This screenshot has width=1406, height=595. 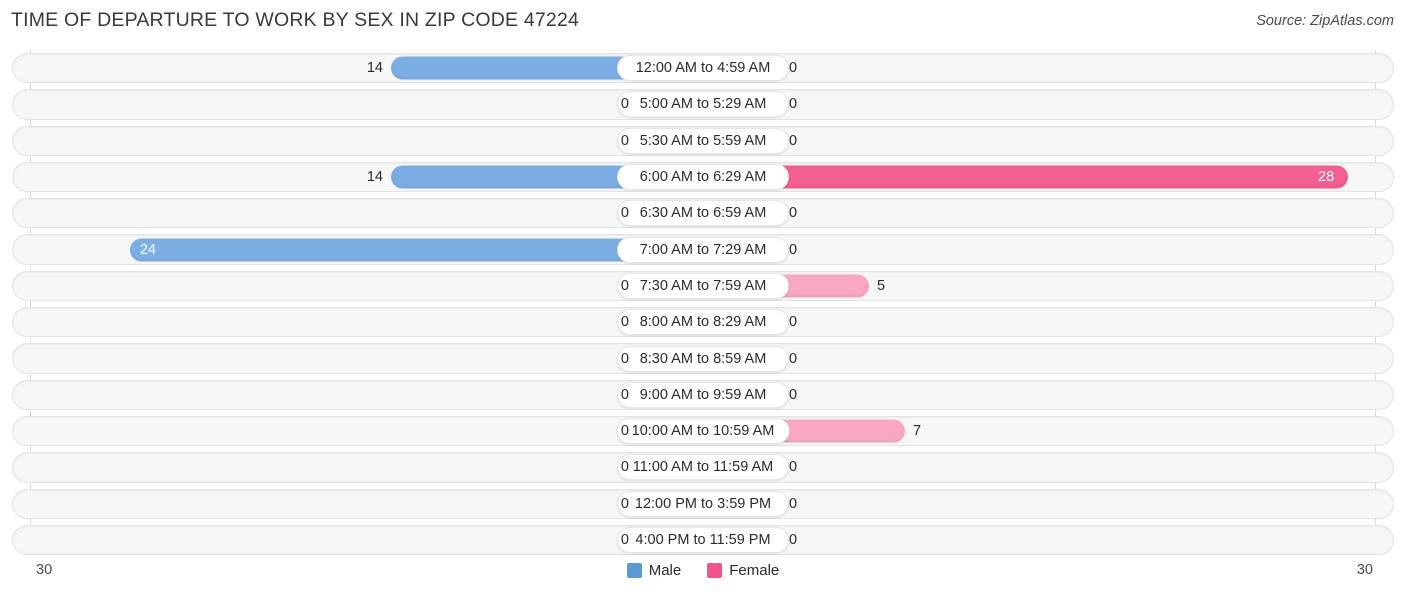 I want to click on chart-row: 0 0 6:30 AM to 6:59 AM, so click(x=703, y=213).